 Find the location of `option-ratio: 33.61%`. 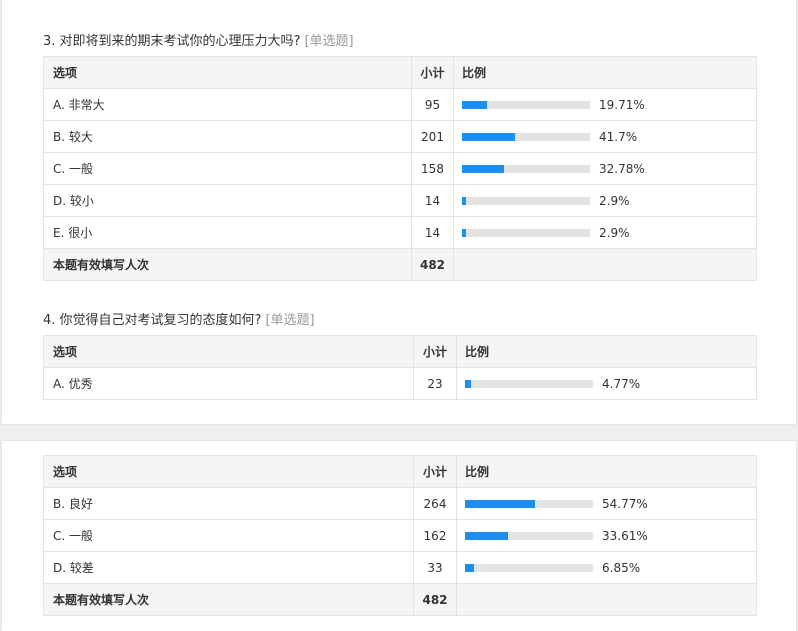

option-ratio: 33.61% is located at coordinates (606, 535).